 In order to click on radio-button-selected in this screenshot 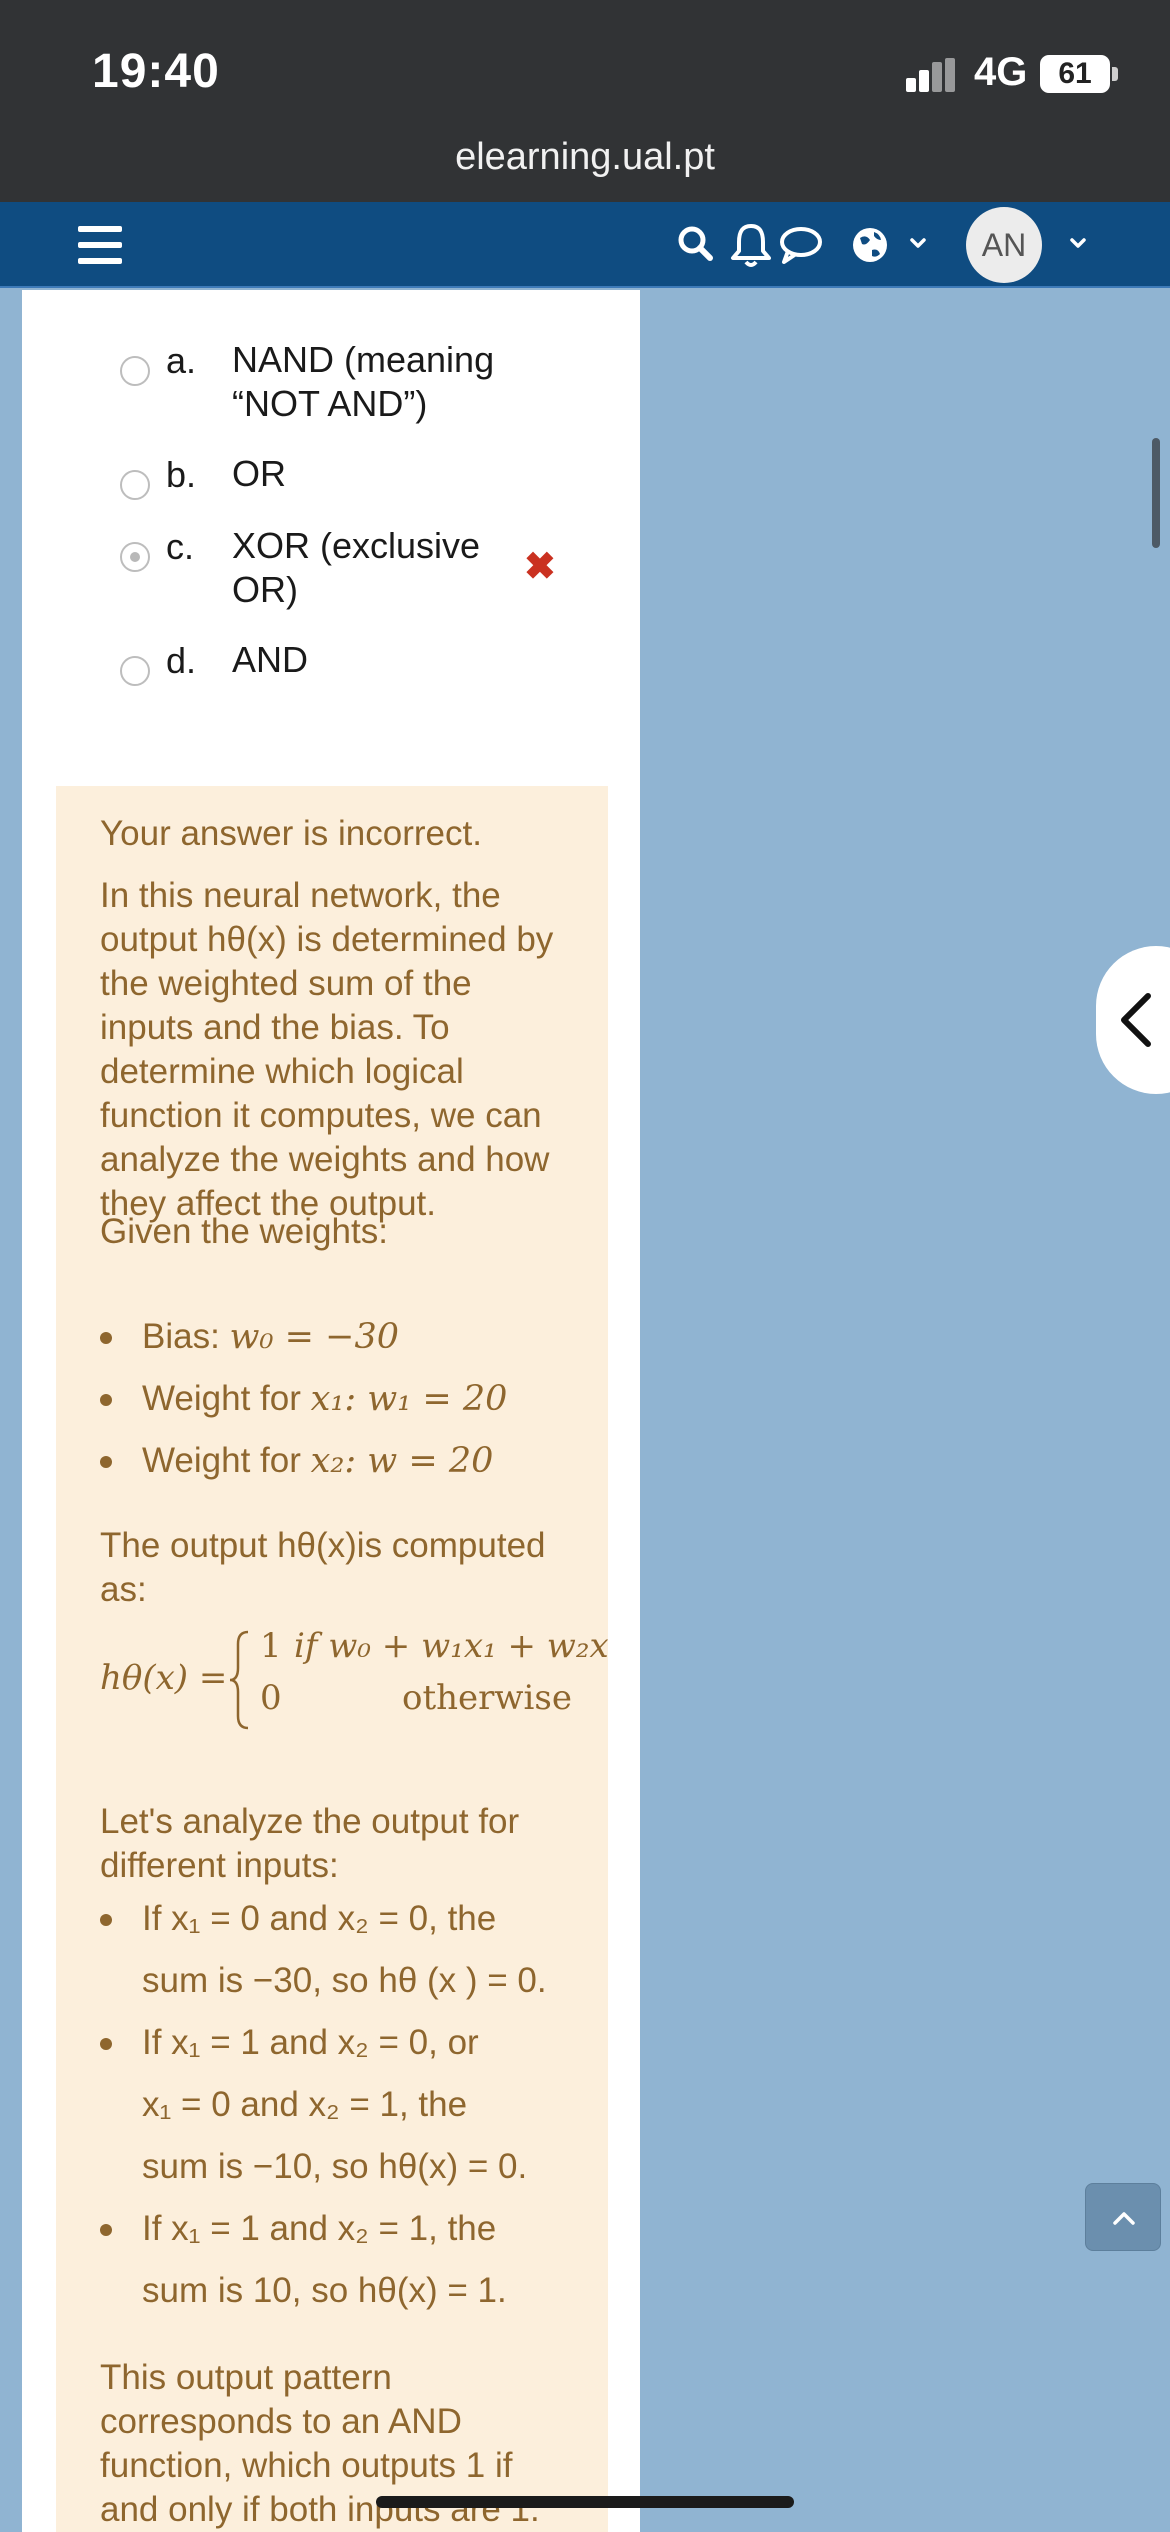, I will do `click(135, 557)`.